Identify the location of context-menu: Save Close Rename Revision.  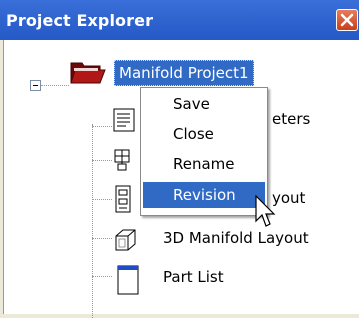
(204, 151).